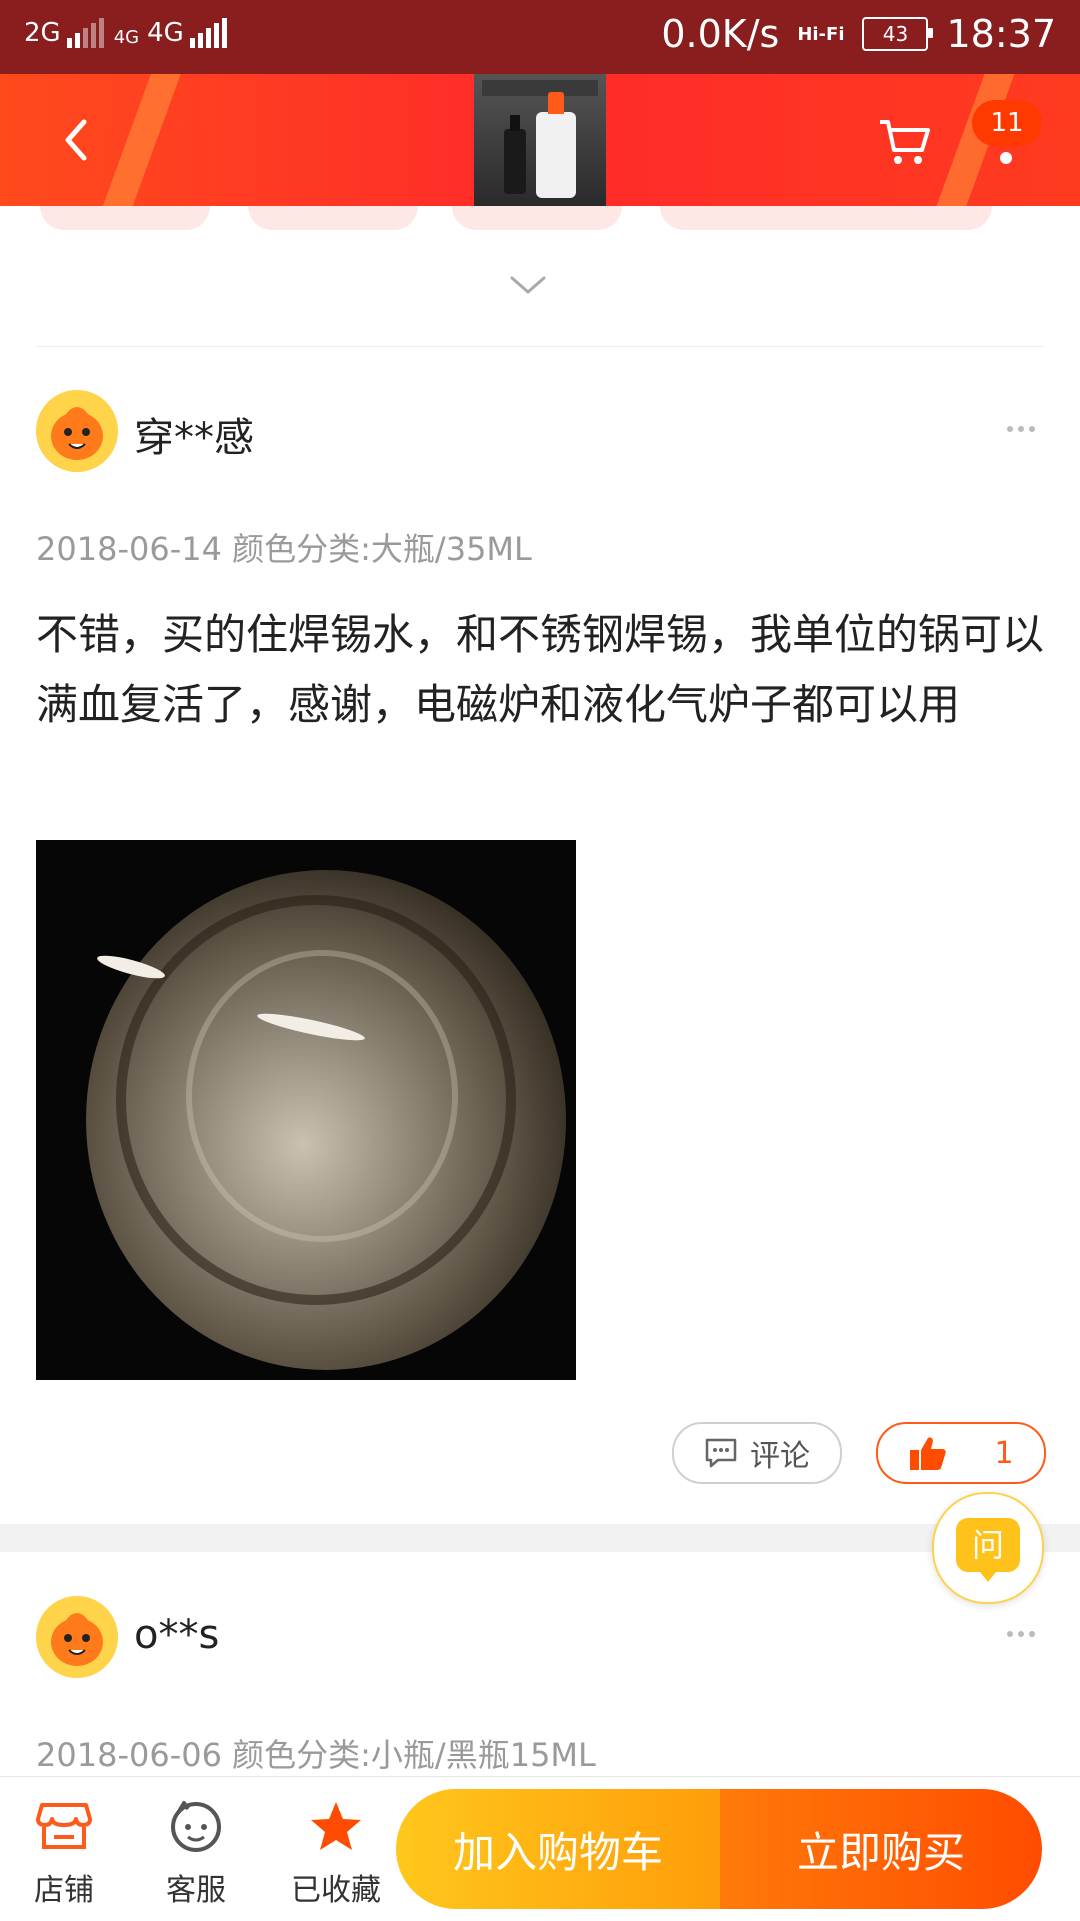 Image resolution: width=1080 pixels, height=1921 pixels. I want to click on ask-icon: 问, so click(988, 1550).